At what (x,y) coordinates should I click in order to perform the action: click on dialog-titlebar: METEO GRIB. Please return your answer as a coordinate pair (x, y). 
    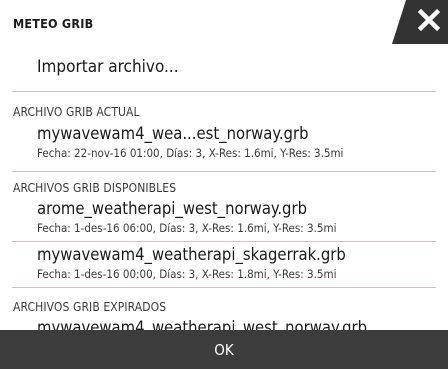
    Looking at the image, I should click on (224, 22).